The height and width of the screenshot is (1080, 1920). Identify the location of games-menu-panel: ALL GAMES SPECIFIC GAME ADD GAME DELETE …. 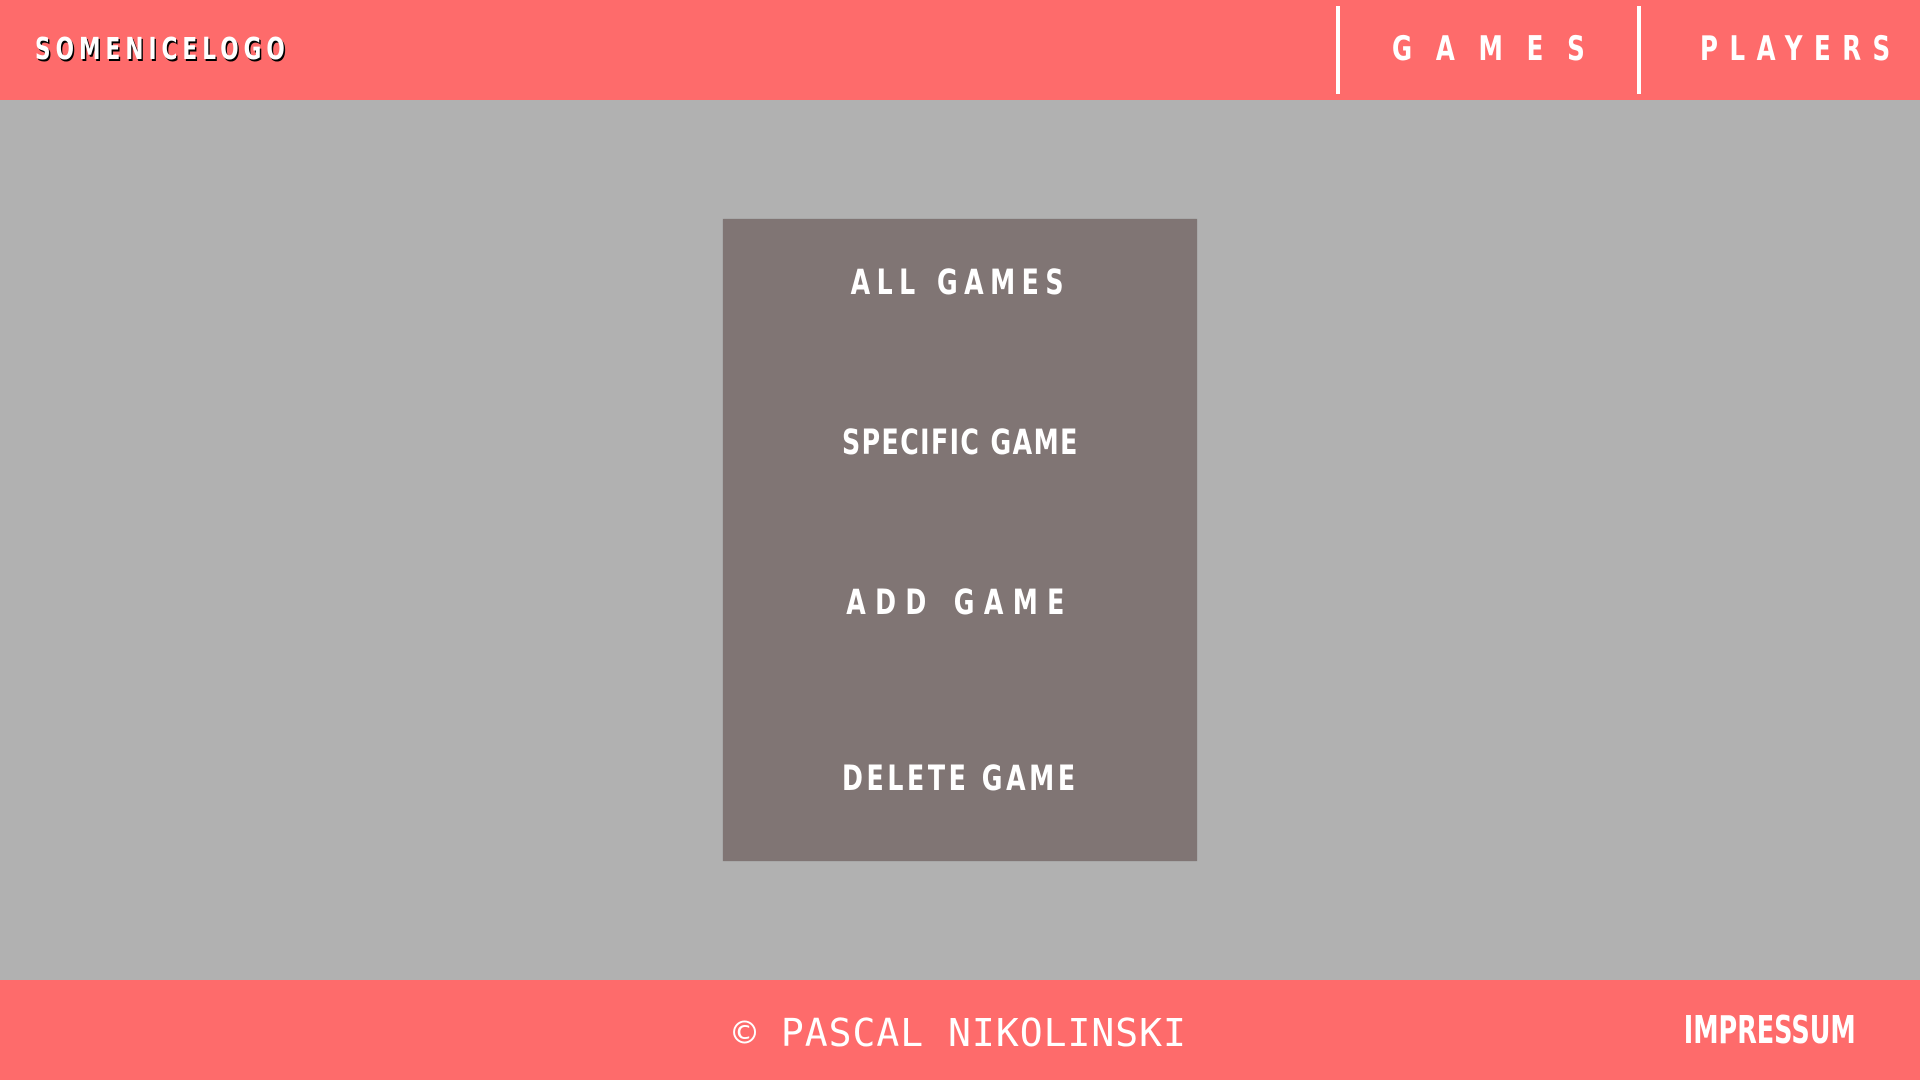
(960, 540).